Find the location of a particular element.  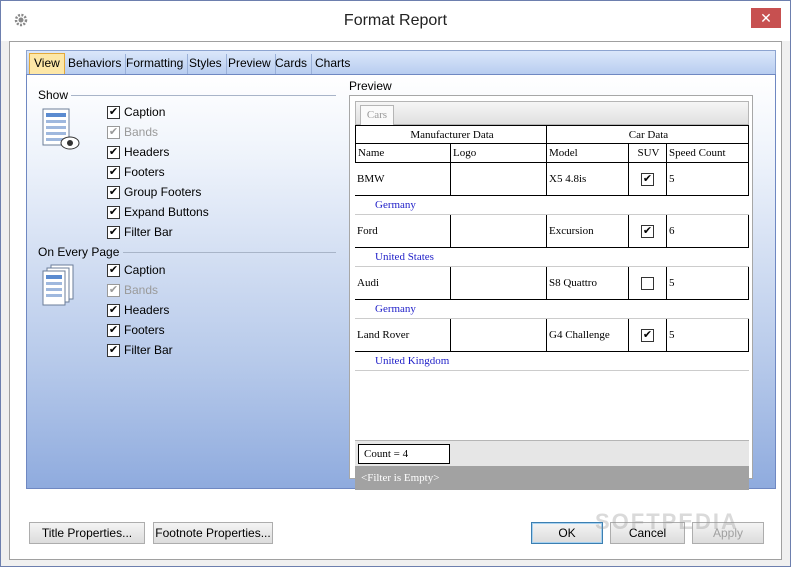

grid-cell-name: Audi is located at coordinates (403, 283).